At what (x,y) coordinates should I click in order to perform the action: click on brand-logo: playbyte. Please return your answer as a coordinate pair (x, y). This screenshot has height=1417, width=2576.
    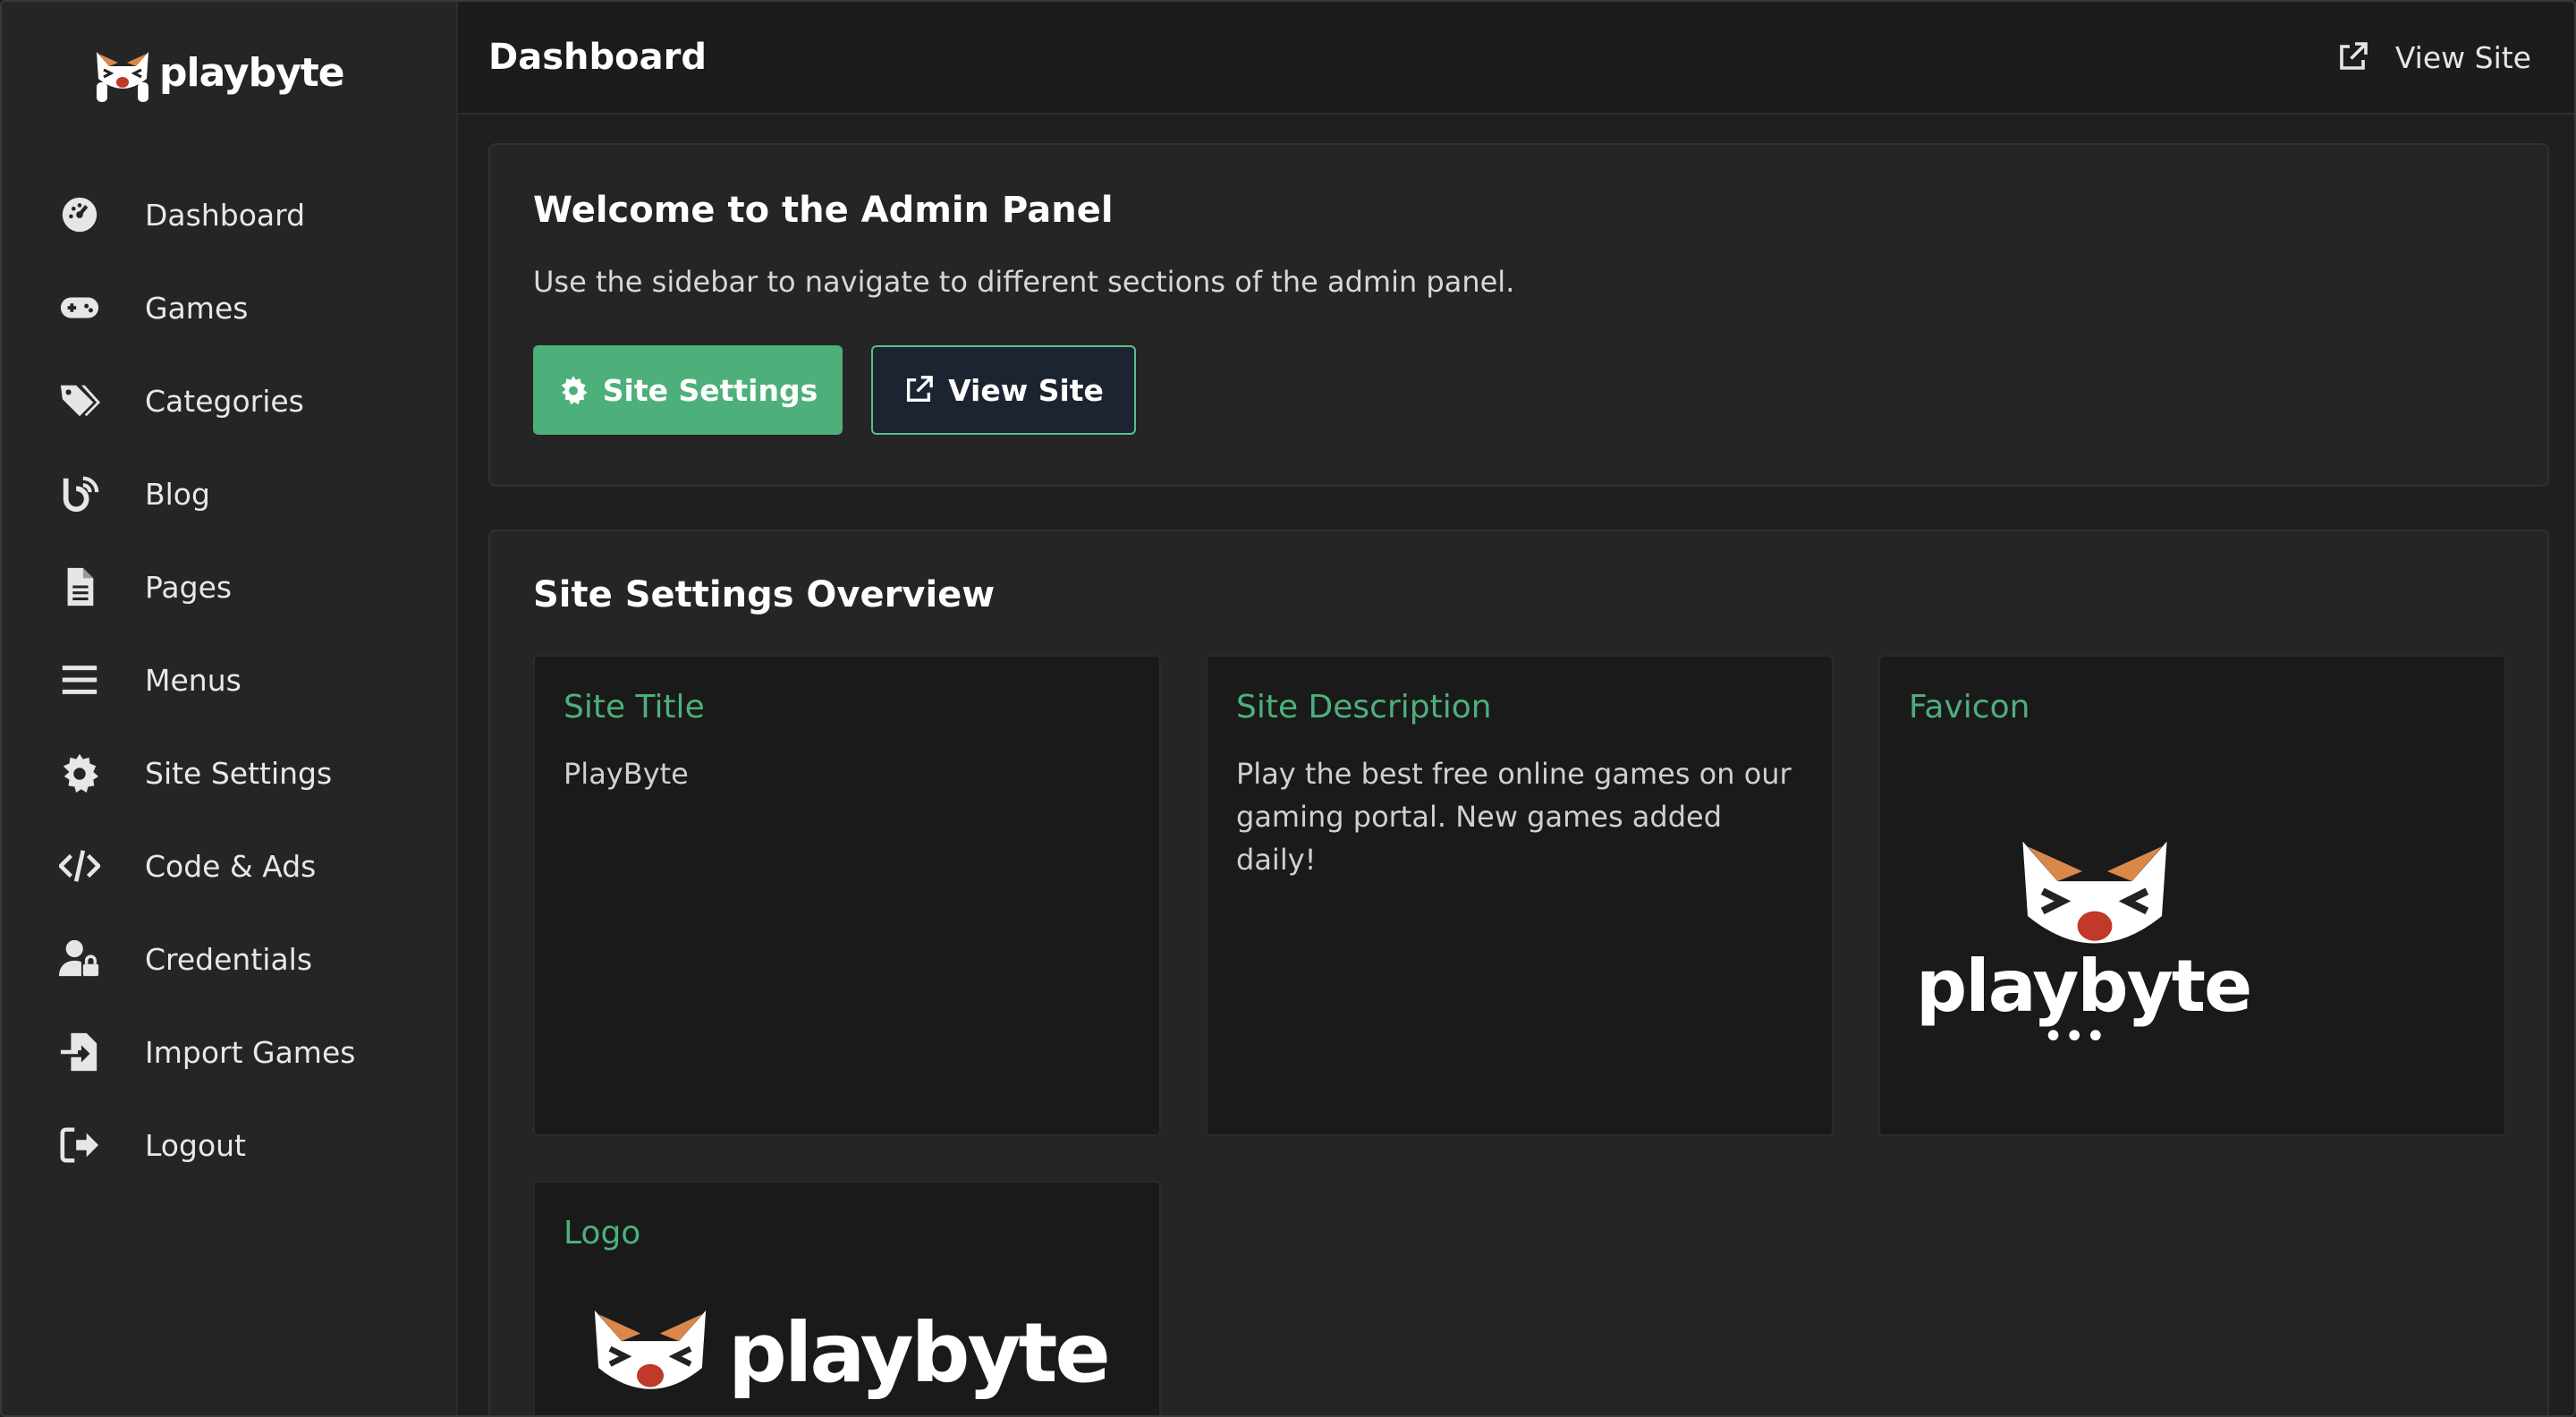
    Looking at the image, I should click on (234, 72).